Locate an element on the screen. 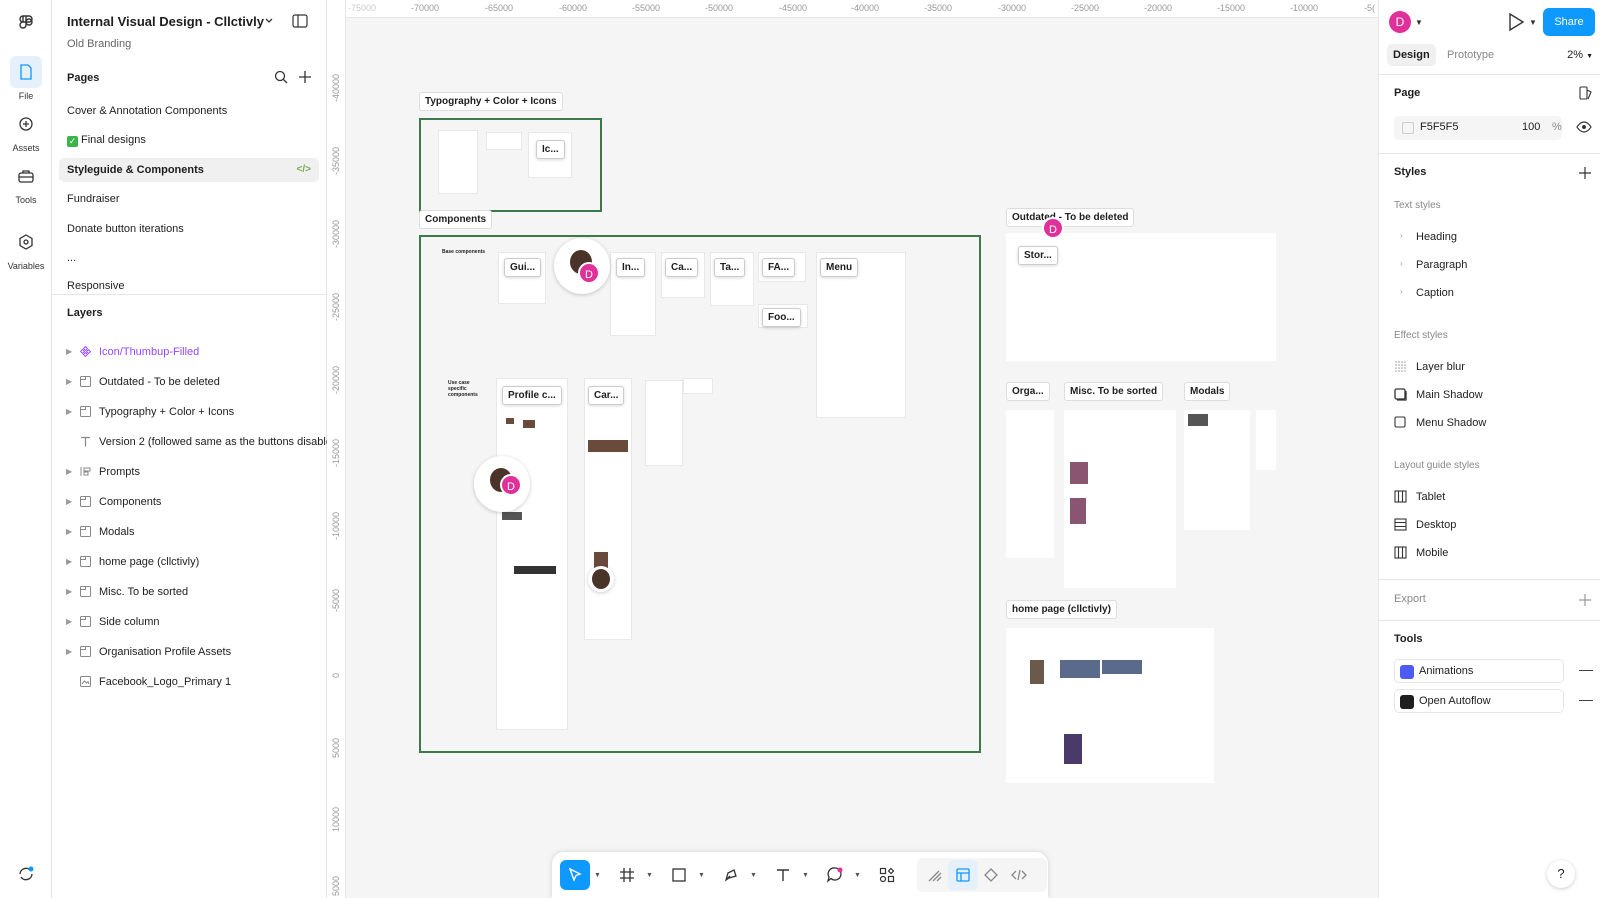  page-fill-field: F5F5F5 100 % is located at coordinates (1478, 128).